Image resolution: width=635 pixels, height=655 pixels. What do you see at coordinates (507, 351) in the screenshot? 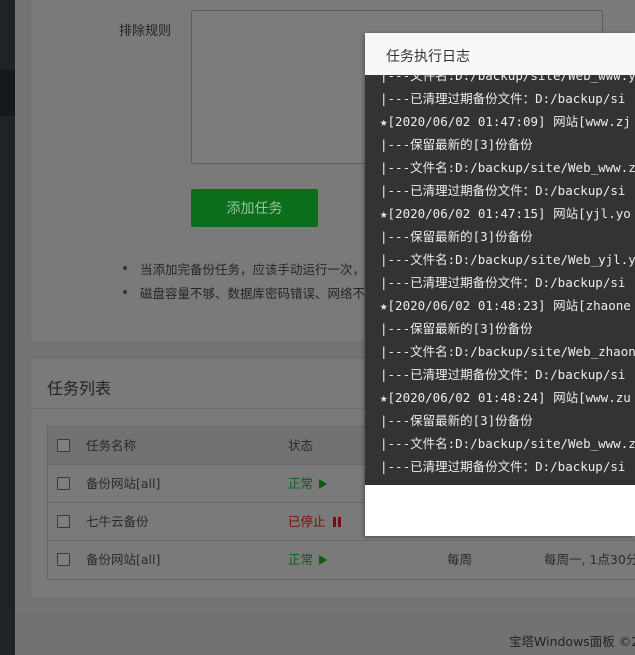
I see `log-line: |---文件名:D:/backup/site/Web_zhaon` at bounding box center [507, 351].